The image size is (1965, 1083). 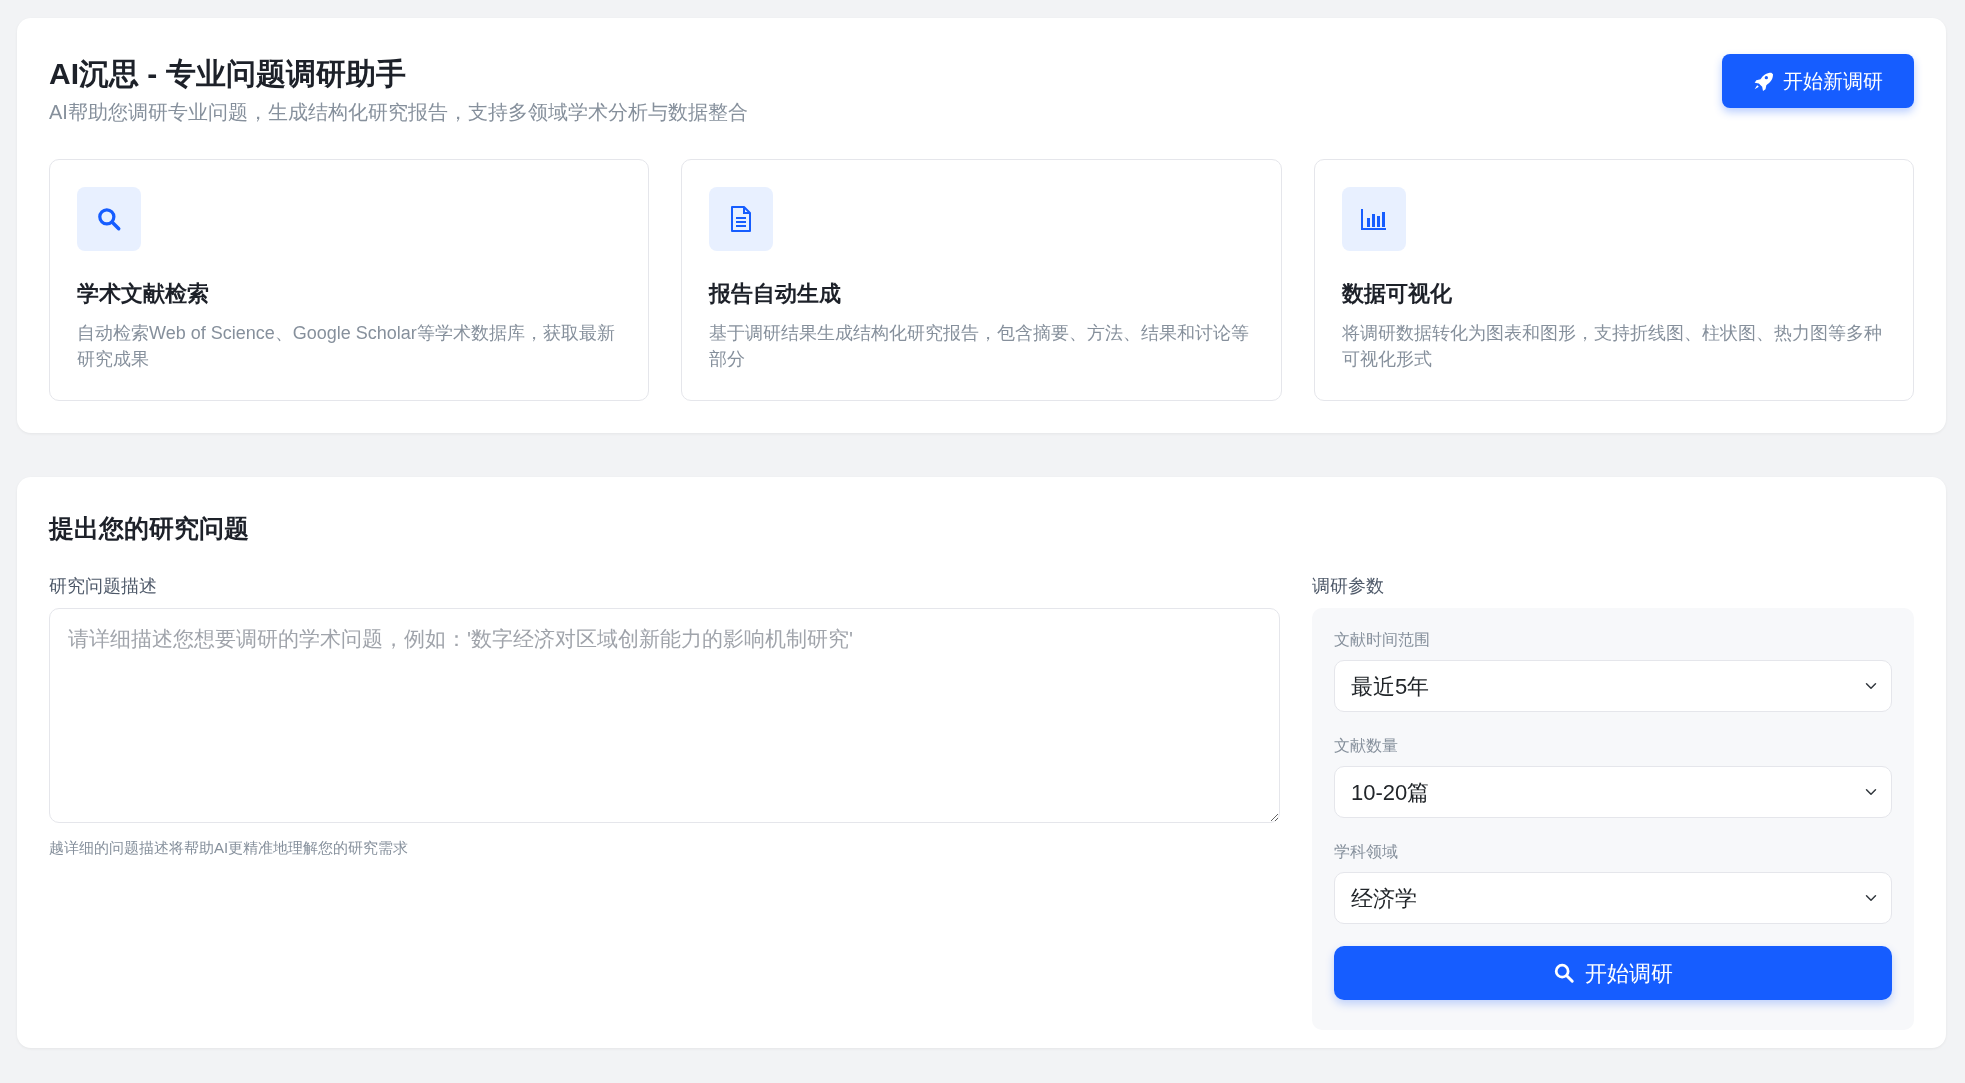 I want to click on select-field: 10-20篇, so click(x=1613, y=792).